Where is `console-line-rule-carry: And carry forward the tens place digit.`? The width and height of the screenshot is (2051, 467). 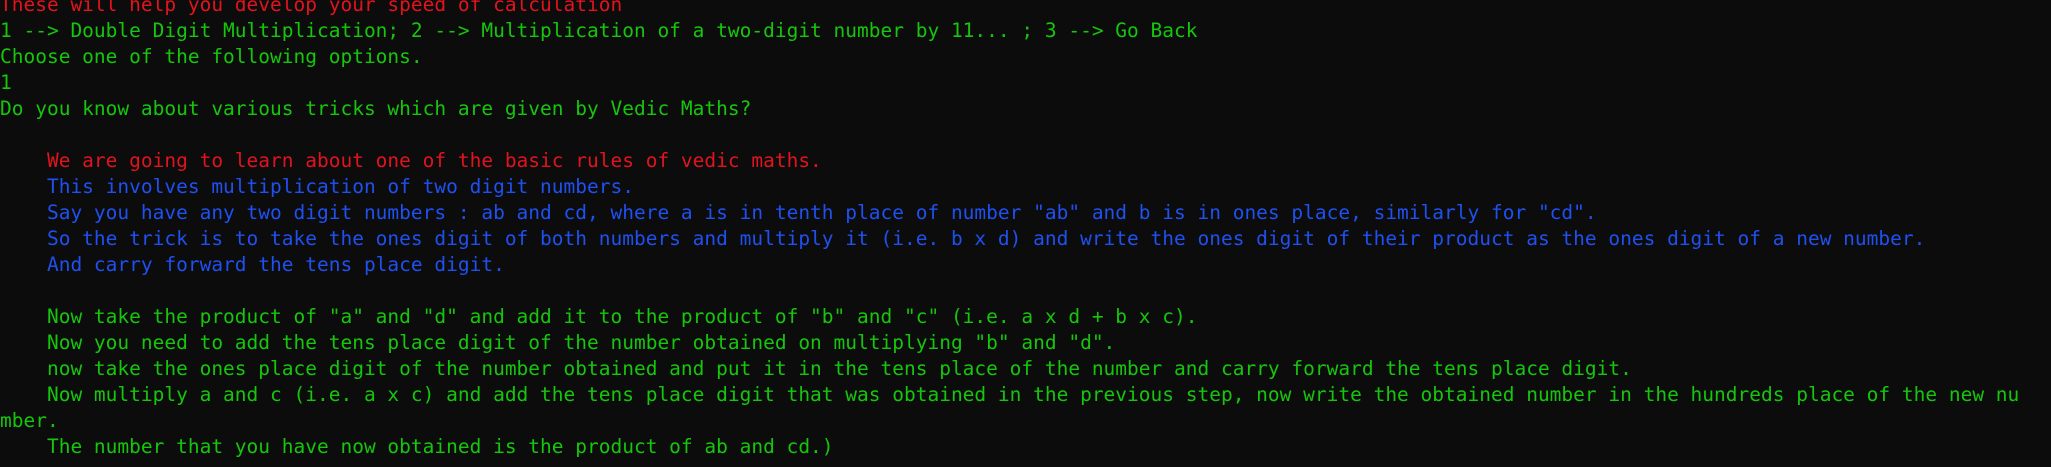
console-line-rule-carry: And carry forward the tens place digit. is located at coordinates (252, 264).